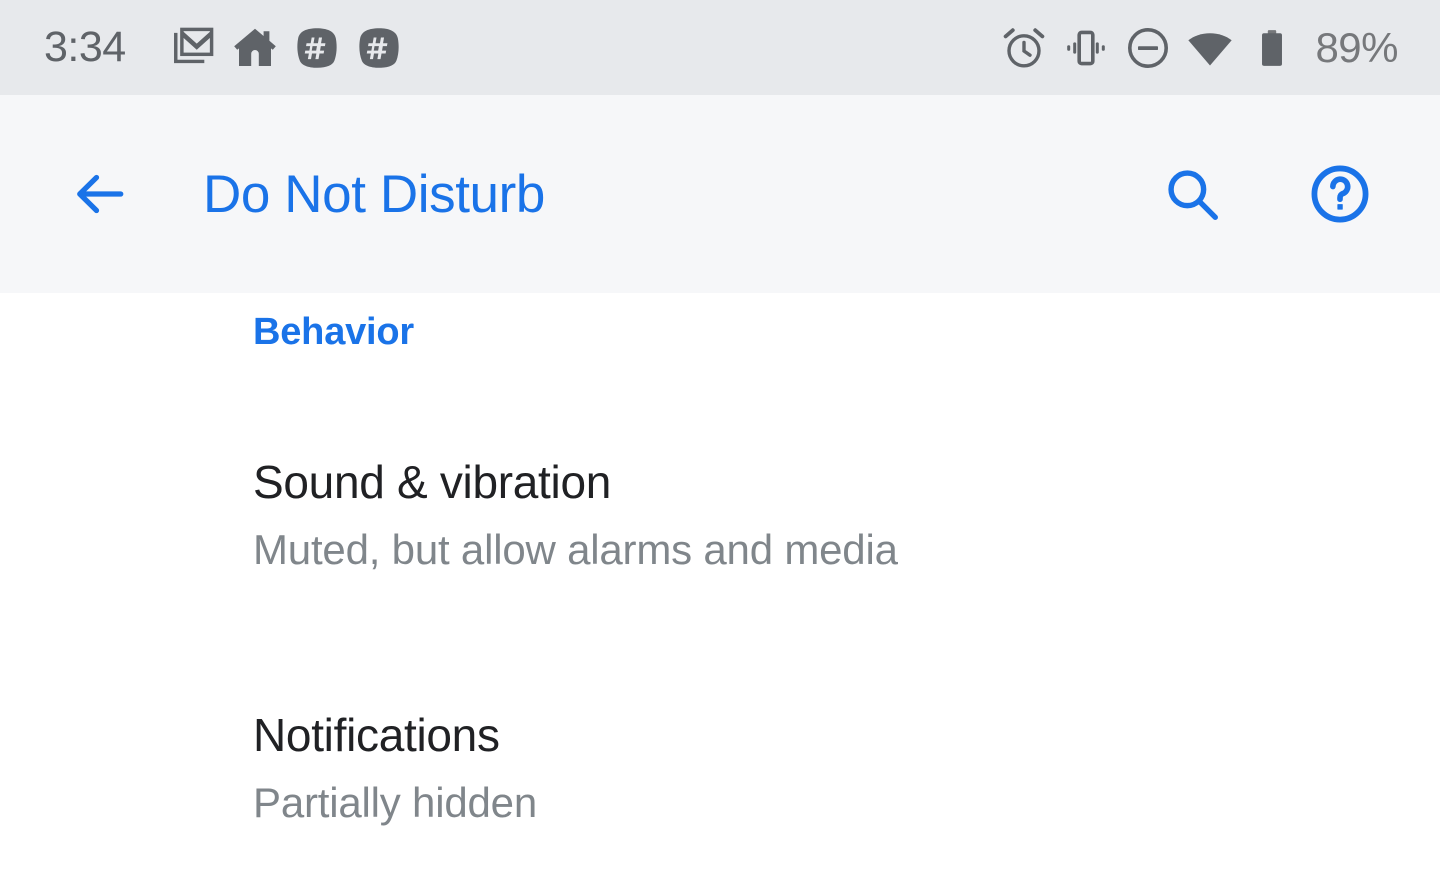 This screenshot has height=894, width=1440. I want to click on battery-percent-label: 89%, so click(1356, 47).